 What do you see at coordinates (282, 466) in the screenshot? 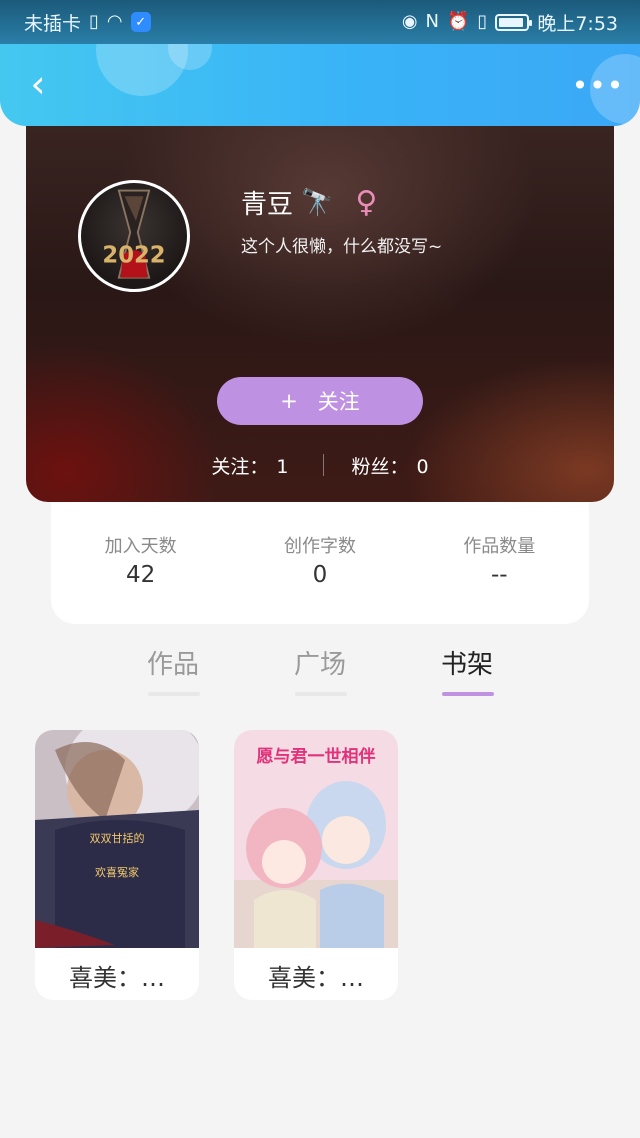
I see `following-count: 1` at bounding box center [282, 466].